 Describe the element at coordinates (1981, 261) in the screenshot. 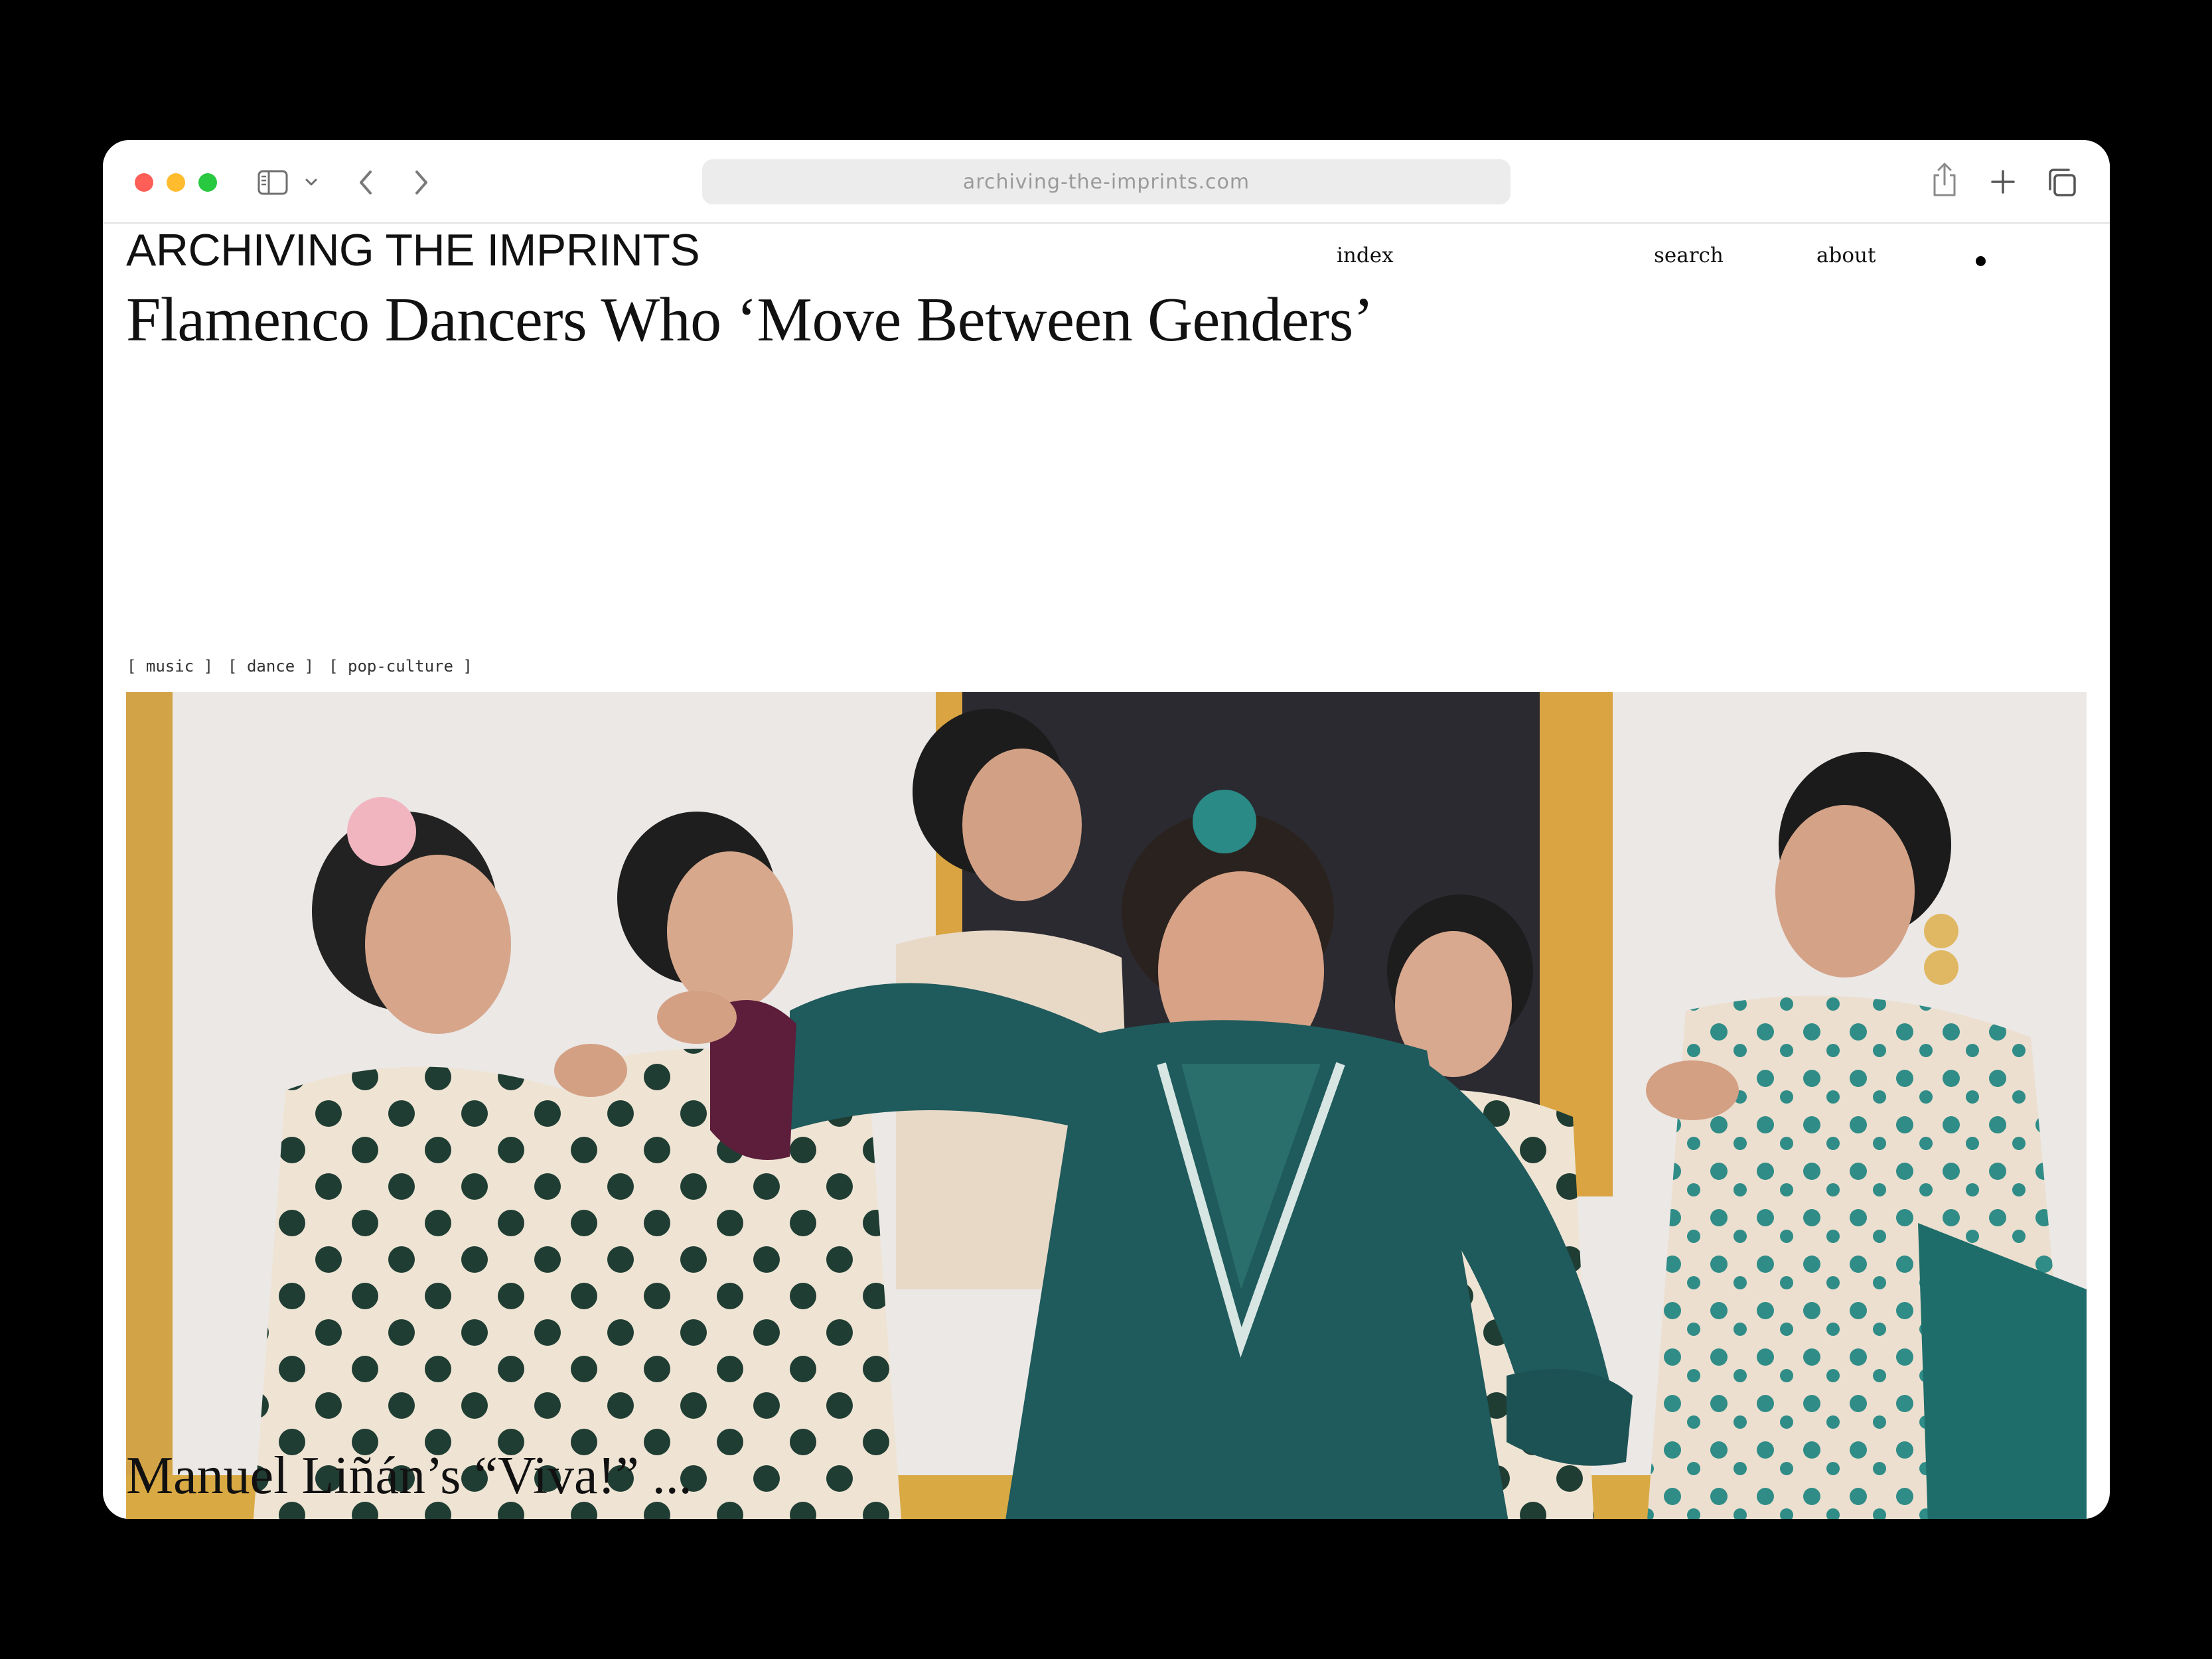

I see `menu-dot-icon` at that location.